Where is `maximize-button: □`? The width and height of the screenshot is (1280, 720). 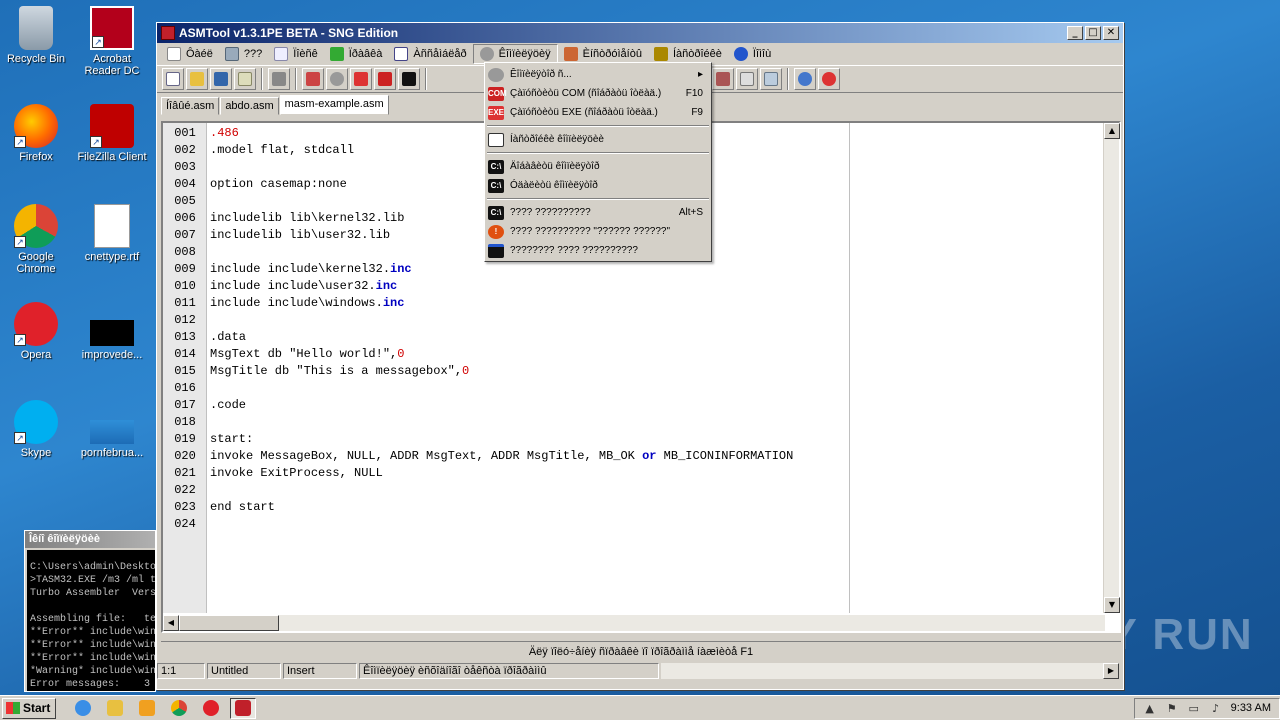 maximize-button: □ is located at coordinates (1093, 33).